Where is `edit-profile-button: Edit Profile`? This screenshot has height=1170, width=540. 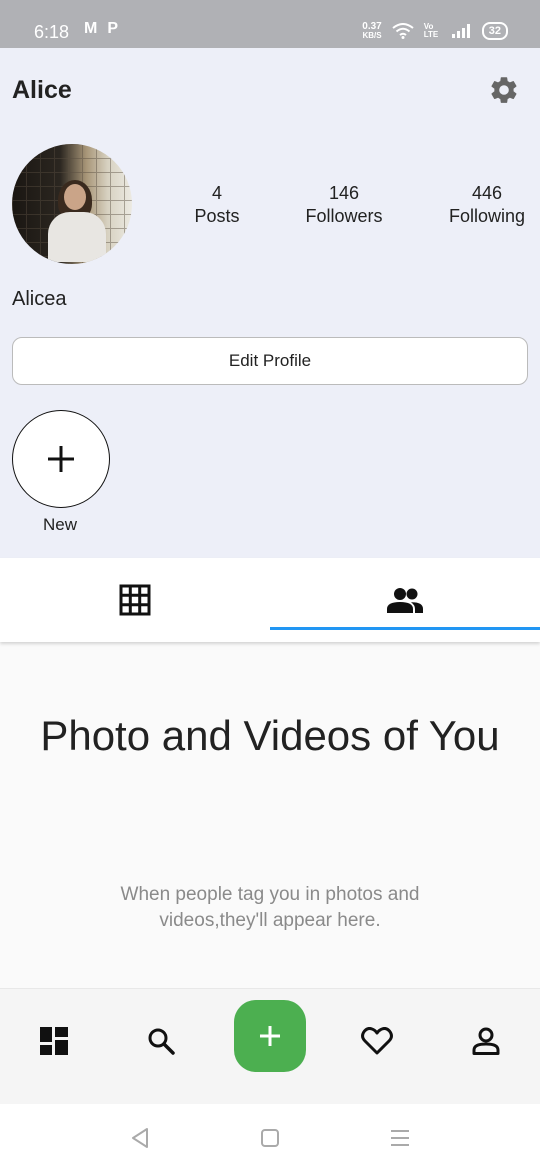
edit-profile-button: Edit Profile is located at coordinates (270, 361).